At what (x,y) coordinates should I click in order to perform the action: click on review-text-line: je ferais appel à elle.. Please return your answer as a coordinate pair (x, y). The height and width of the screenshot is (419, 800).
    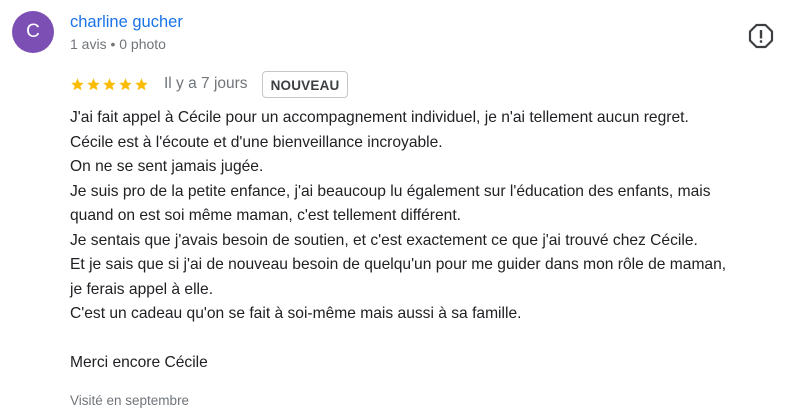
    Looking at the image, I should click on (142, 289).